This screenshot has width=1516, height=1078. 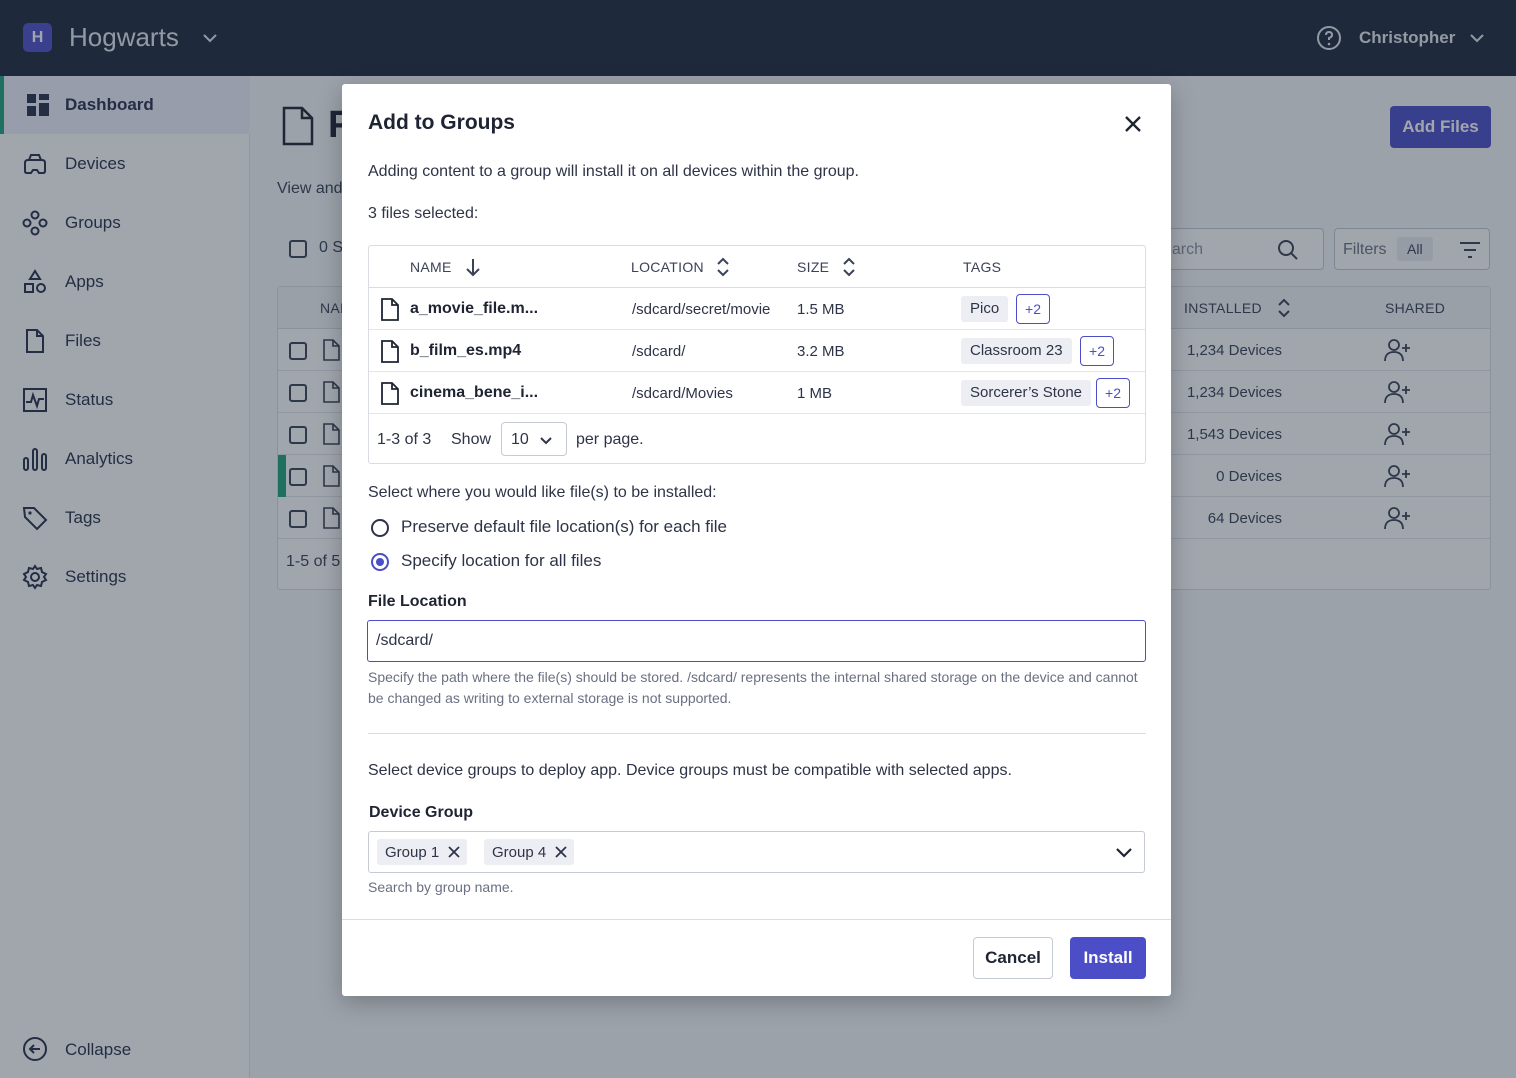 What do you see at coordinates (757, 267) in the screenshot?
I see `table-header: NAME LOCATION SIZE TAGS` at bounding box center [757, 267].